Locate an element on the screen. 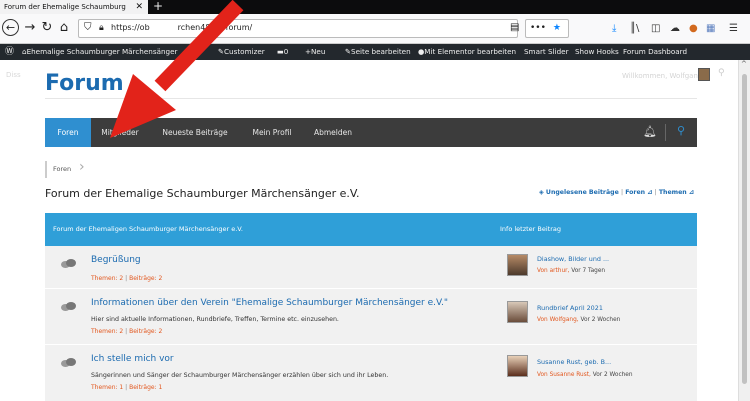  menu-dots: ••• is located at coordinates (538, 28).